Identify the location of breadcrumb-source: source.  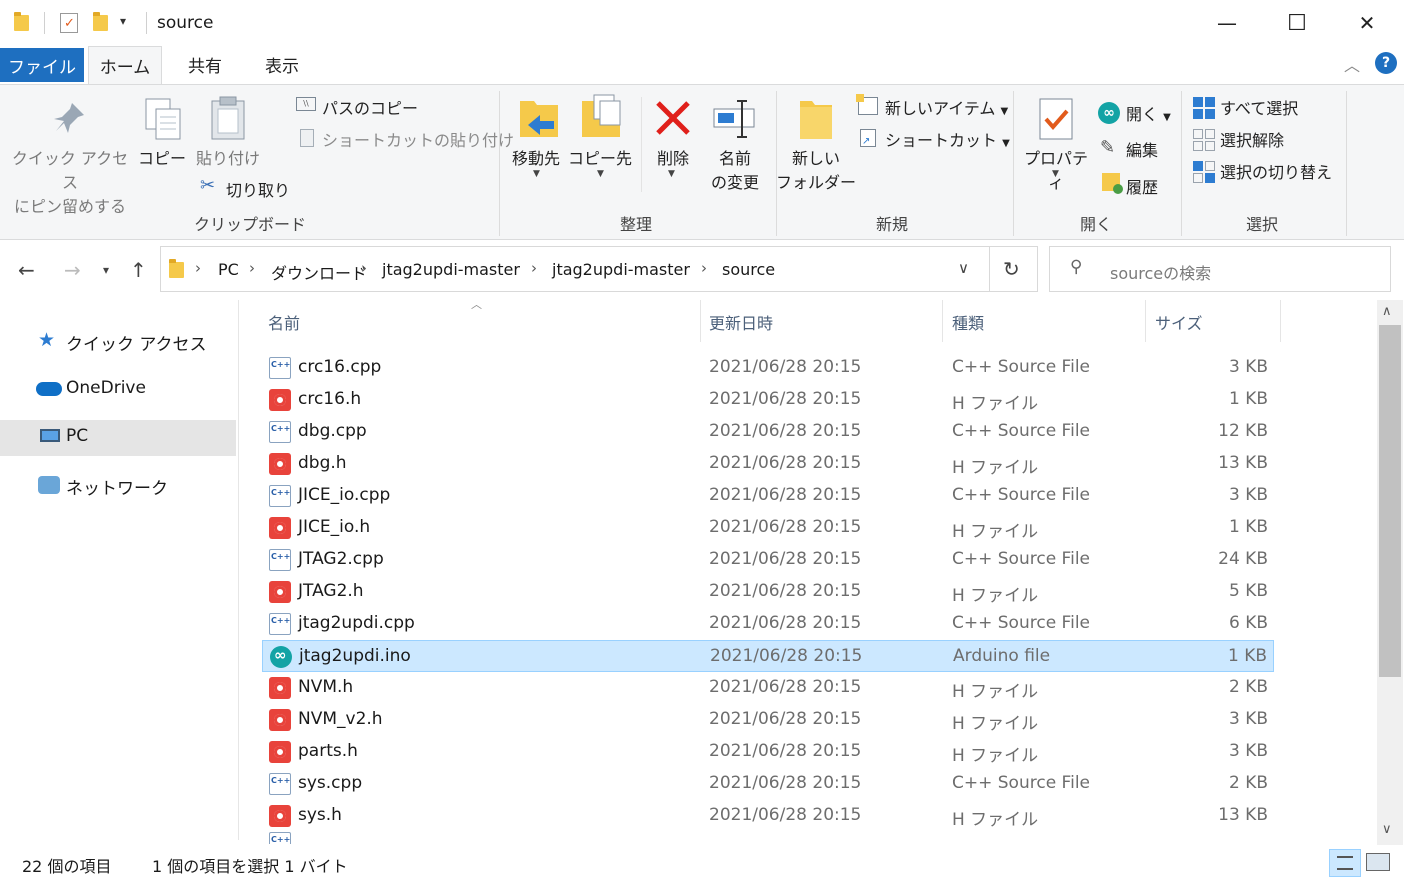
(748, 269).